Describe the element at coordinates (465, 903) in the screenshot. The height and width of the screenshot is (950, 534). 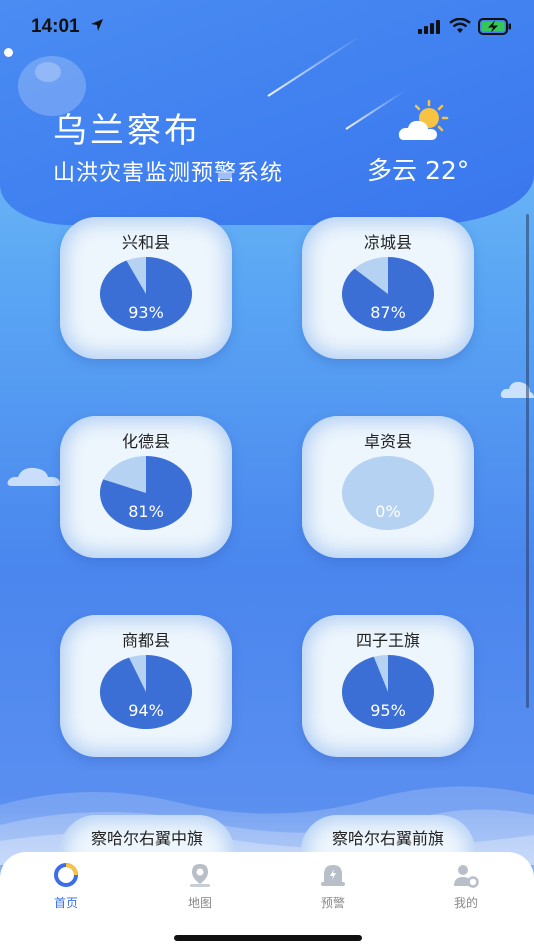
I see `tab-label: 我的` at that location.